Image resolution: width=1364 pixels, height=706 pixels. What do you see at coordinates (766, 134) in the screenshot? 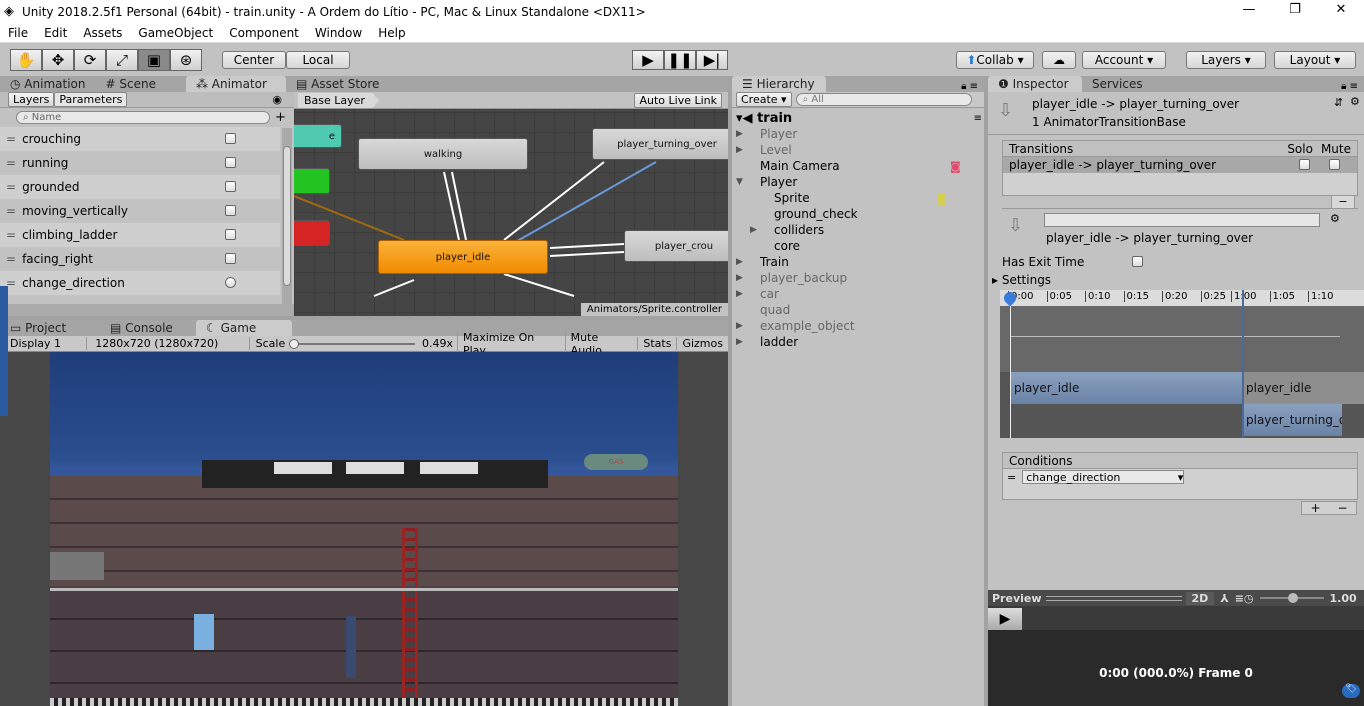
I see `hierarchy-item: ▶ Player` at bounding box center [766, 134].